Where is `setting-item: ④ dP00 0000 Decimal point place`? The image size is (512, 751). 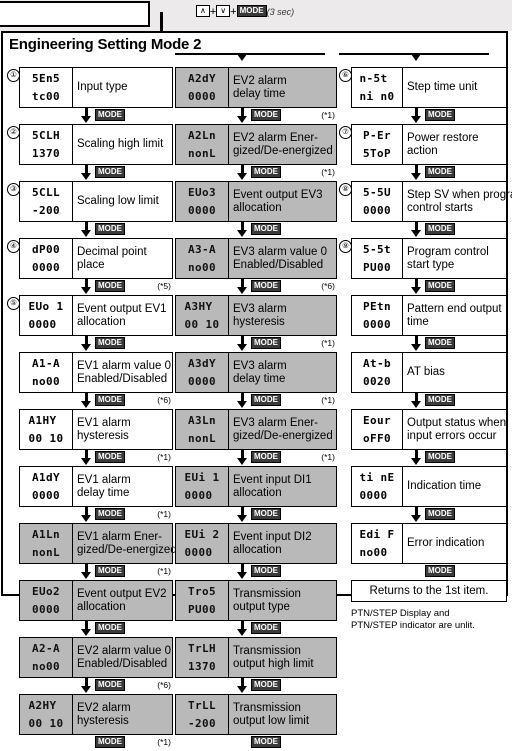 setting-item: ④ dP00 0000 Decimal point place is located at coordinates (90, 258).